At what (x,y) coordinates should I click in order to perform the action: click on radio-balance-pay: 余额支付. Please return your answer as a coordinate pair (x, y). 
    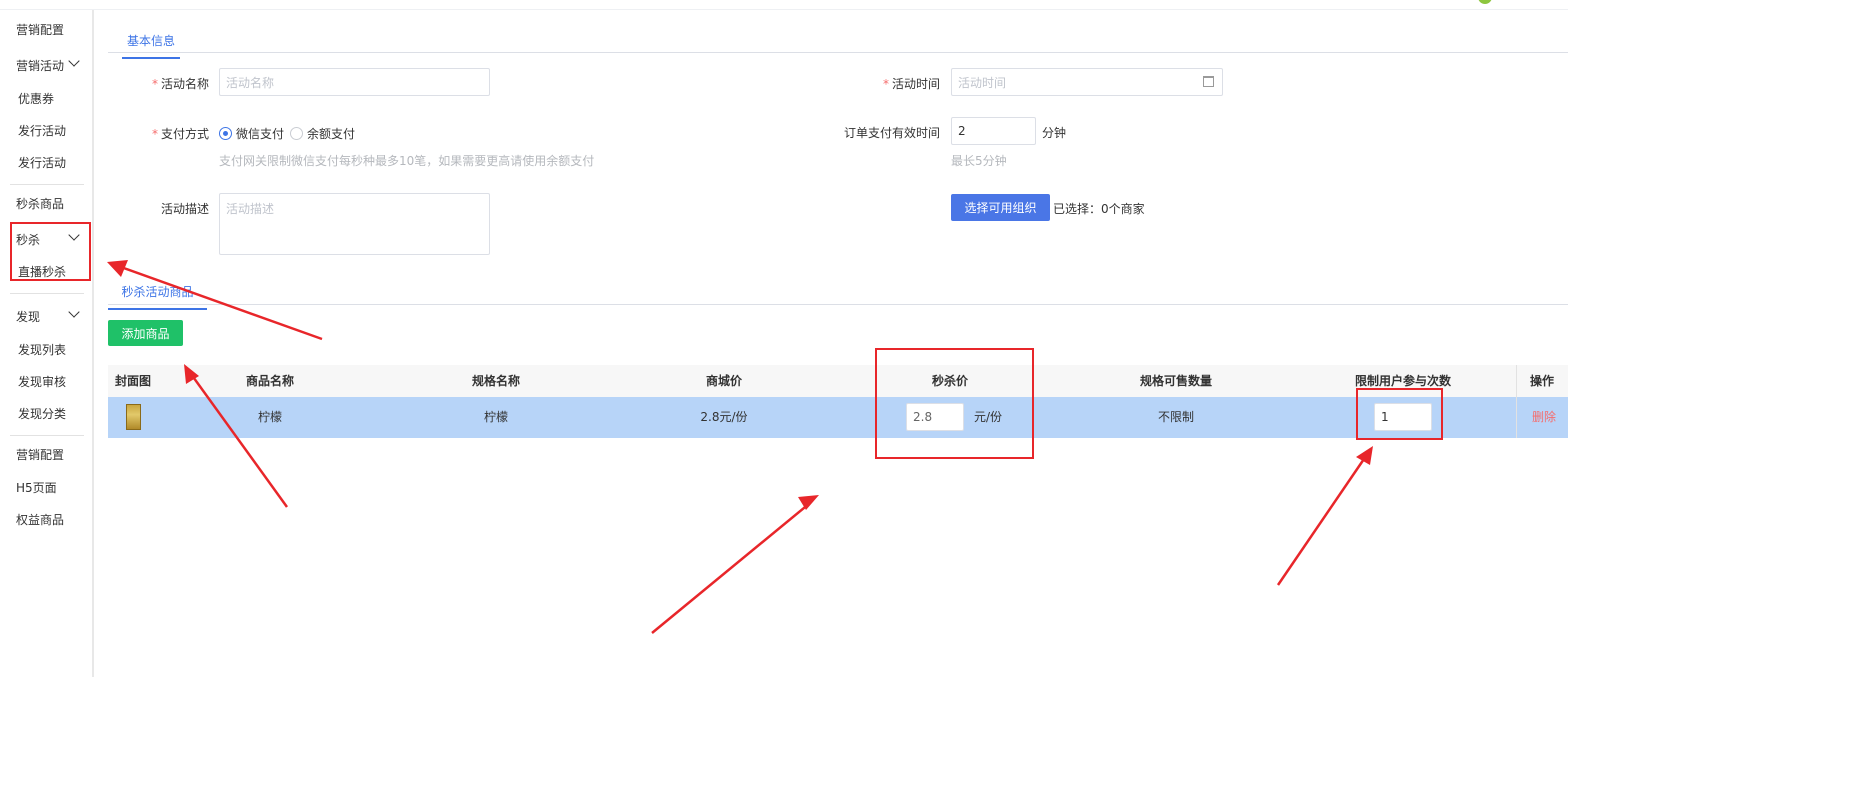
    Looking at the image, I should click on (322, 133).